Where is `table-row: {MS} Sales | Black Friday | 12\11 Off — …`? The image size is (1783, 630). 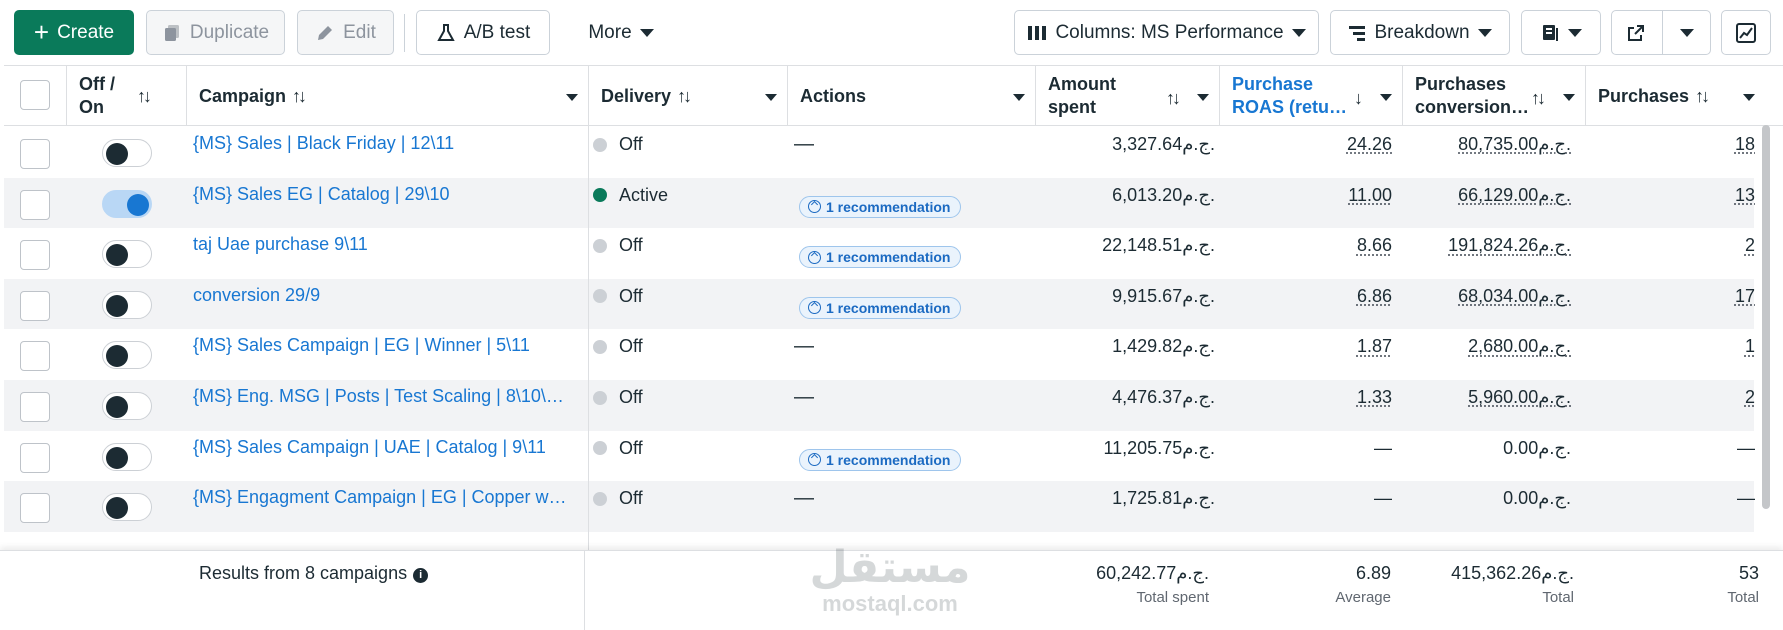
table-row: {MS} Sales | Black Friday | 12\11 Off — … is located at coordinates (879, 152).